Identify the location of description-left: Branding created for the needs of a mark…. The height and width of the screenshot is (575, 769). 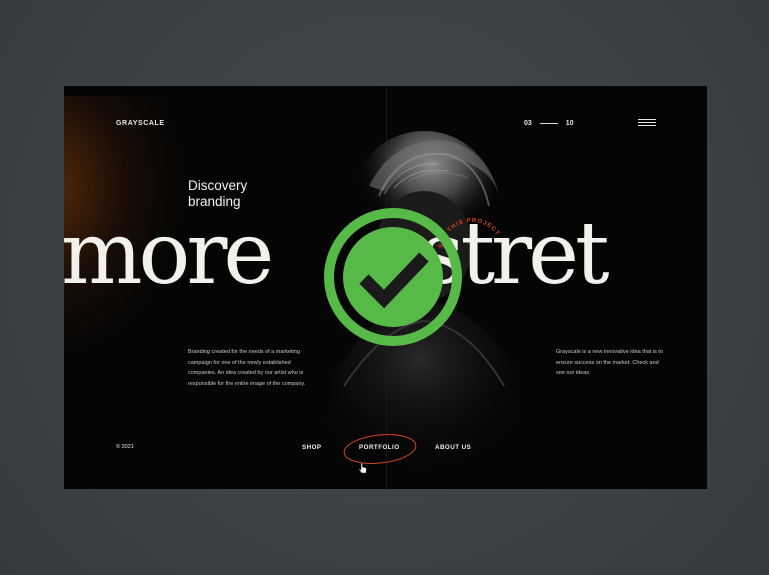
(247, 368).